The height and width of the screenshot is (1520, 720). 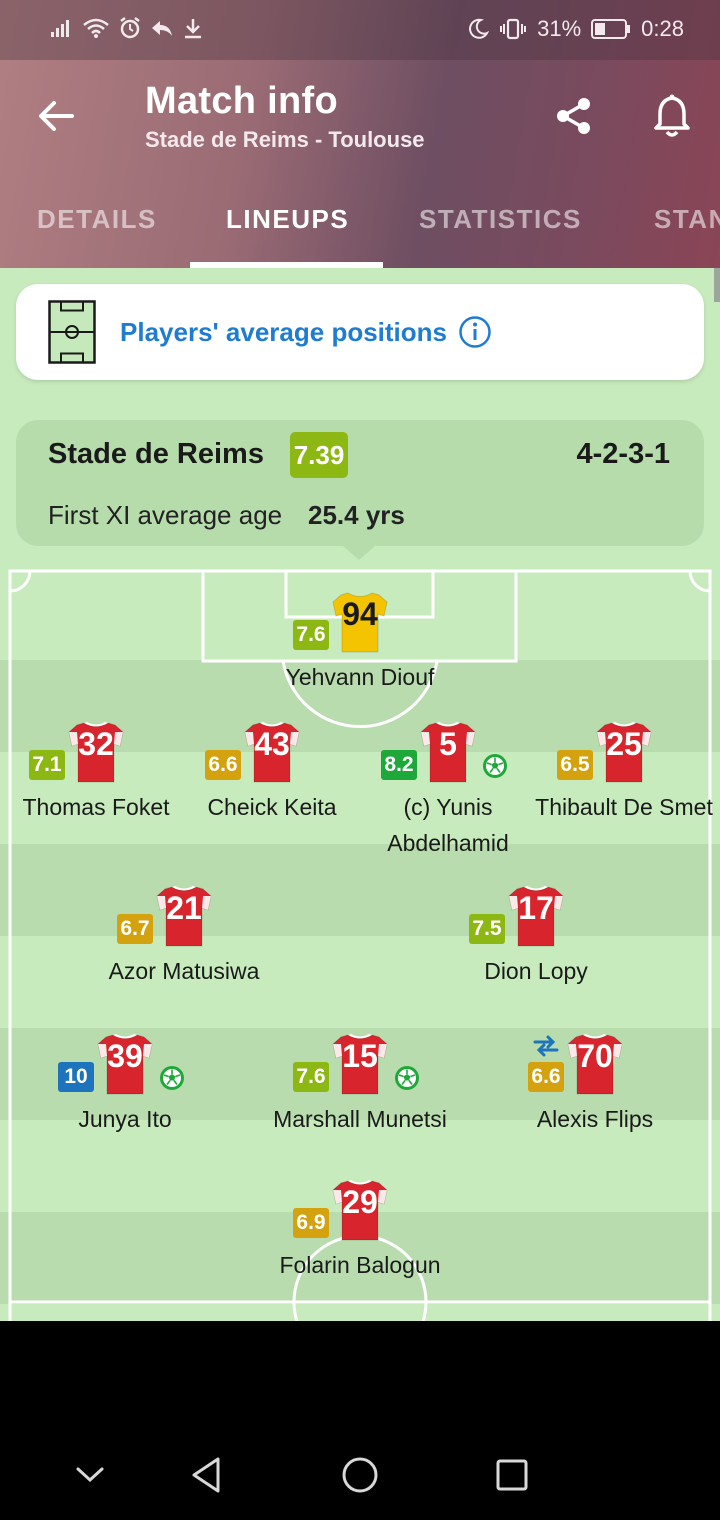 I want to click on shirt-icon: 43, so click(x=272, y=752).